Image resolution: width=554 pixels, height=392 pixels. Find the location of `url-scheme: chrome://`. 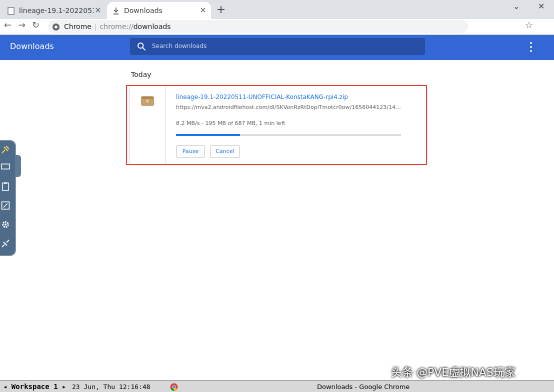

url-scheme: chrome:// is located at coordinates (116, 26).